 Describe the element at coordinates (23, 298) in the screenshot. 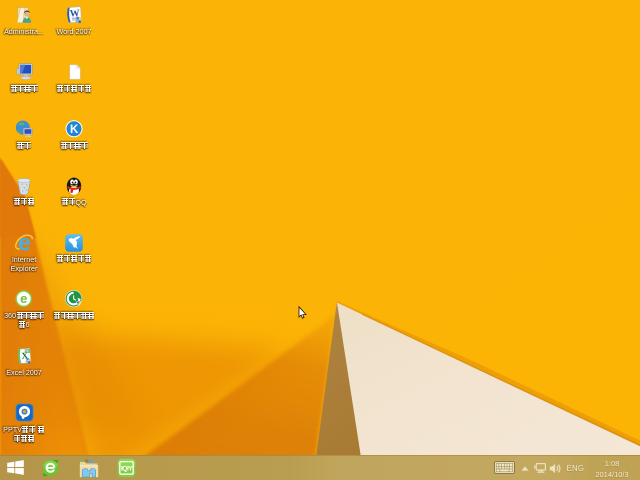

I see `svg-text: e` at that location.